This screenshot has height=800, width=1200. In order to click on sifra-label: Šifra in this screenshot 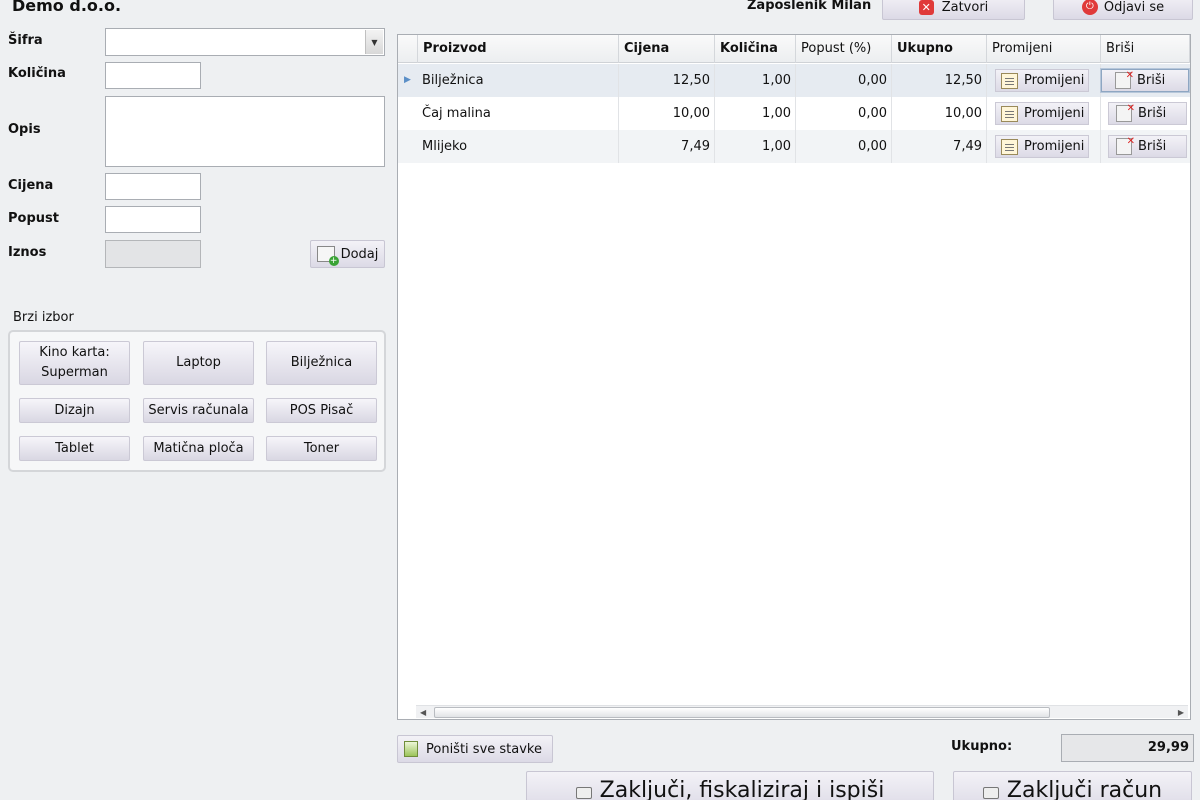, I will do `click(25, 40)`.